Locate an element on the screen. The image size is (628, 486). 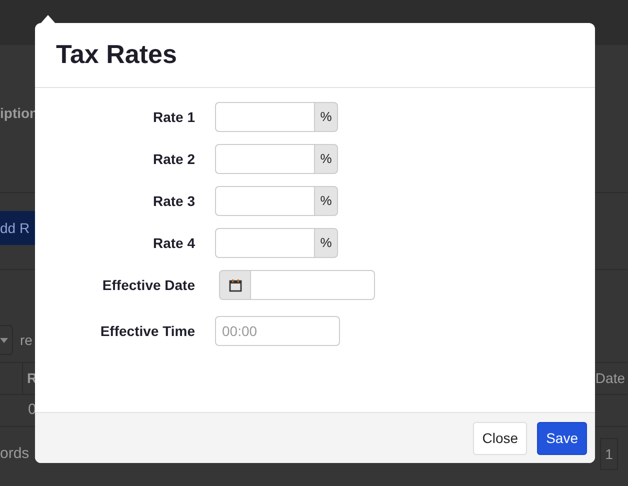
calendar-icon is located at coordinates (235, 285).